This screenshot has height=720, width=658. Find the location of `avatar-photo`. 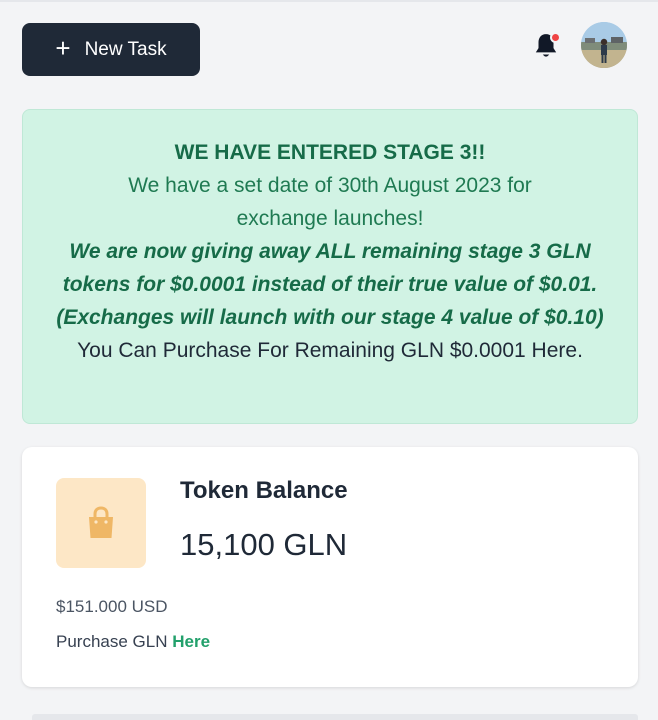

avatar-photo is located at coordinates (604, 45).